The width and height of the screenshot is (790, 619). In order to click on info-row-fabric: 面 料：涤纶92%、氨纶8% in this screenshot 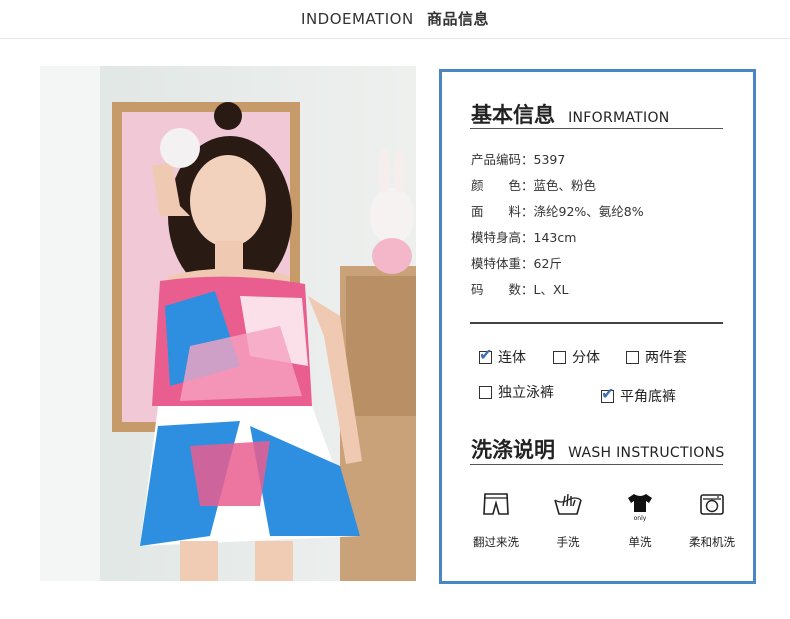, I will do `click(557, 210)`.